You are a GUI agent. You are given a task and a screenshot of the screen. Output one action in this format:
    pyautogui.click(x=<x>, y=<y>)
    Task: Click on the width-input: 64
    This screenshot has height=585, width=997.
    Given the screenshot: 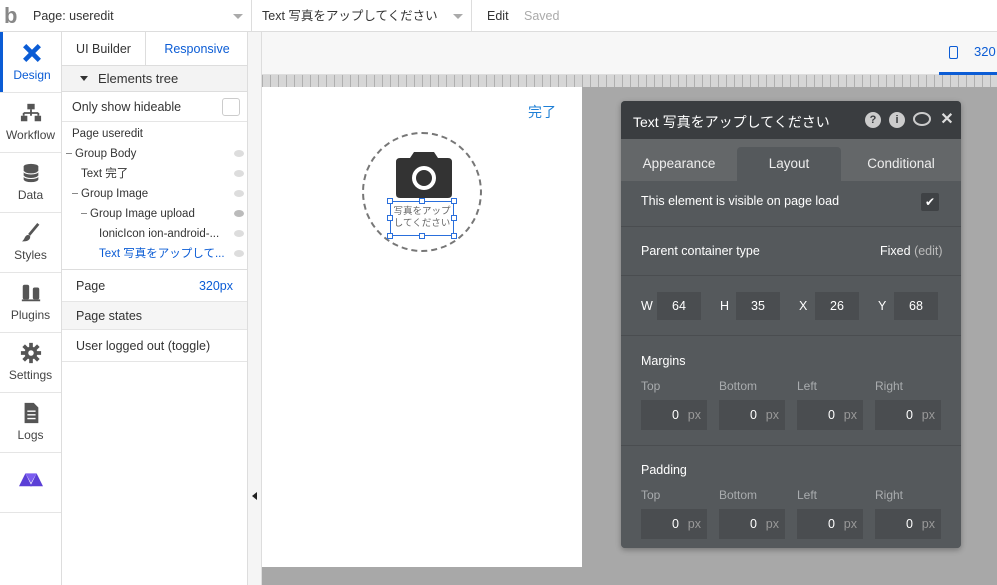 What is the action you would take?
    pyautogui.click(x=679, y=306)
    